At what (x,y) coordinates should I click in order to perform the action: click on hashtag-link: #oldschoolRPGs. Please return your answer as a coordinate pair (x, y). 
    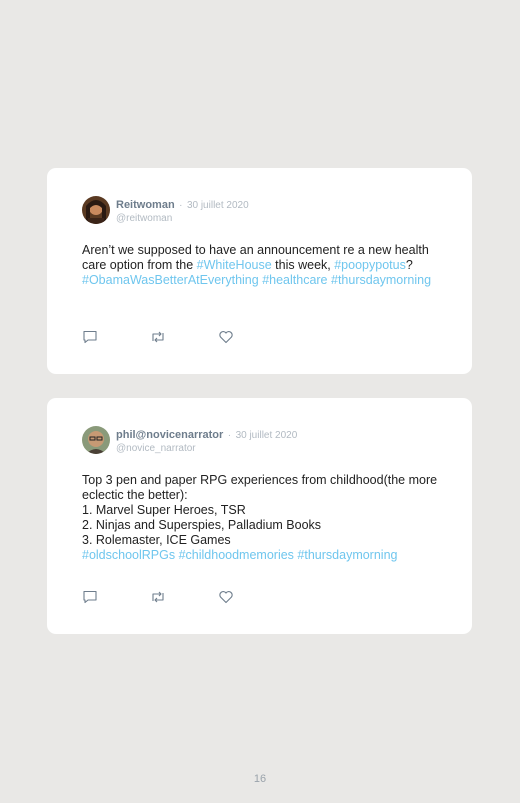
    Looking at the image, I should click on (128, 555).